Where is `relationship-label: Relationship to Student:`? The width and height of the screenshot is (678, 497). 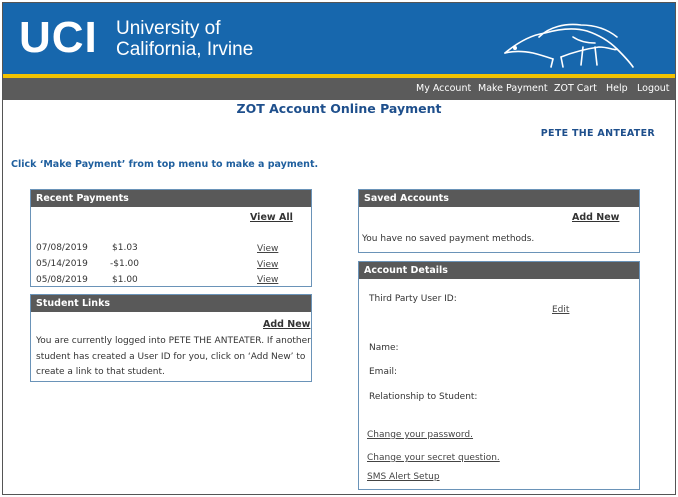 relationship-label: Relationship to Student: is located at coordinates (423, 397).